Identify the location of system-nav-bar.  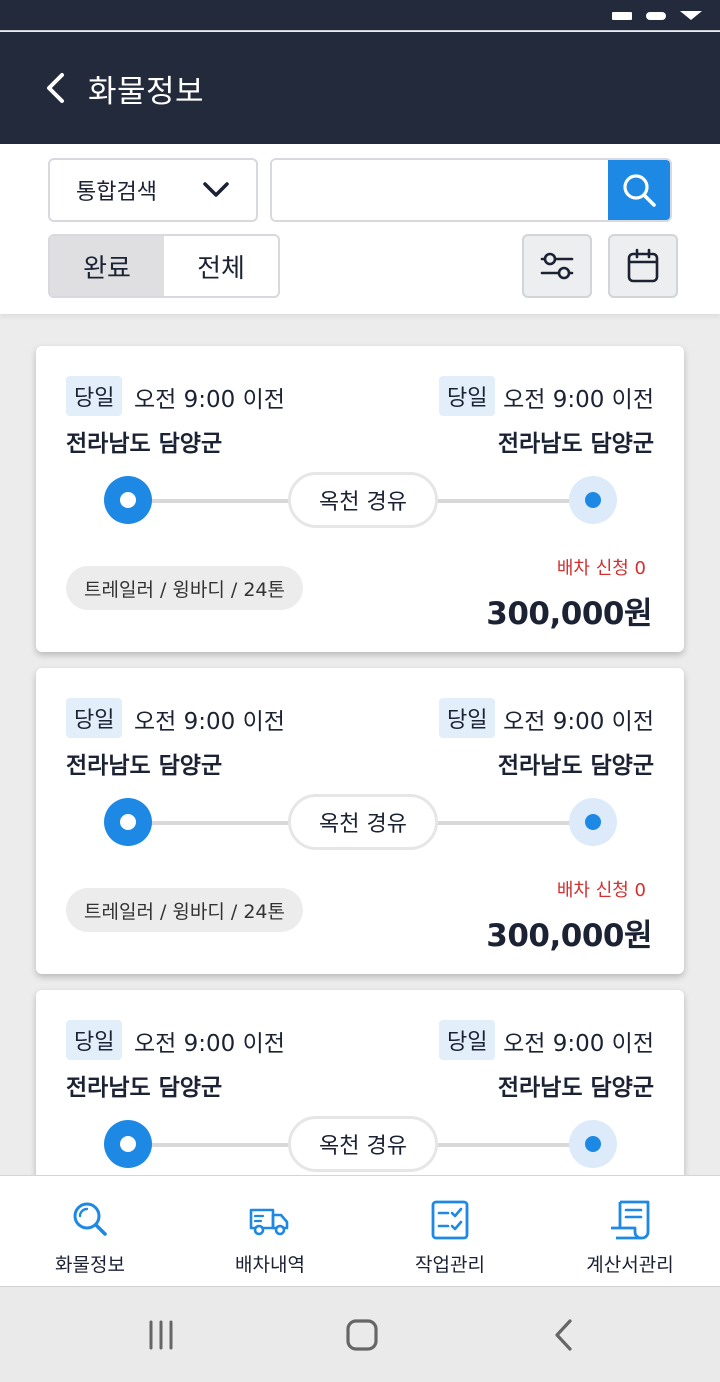
(360, 1334).